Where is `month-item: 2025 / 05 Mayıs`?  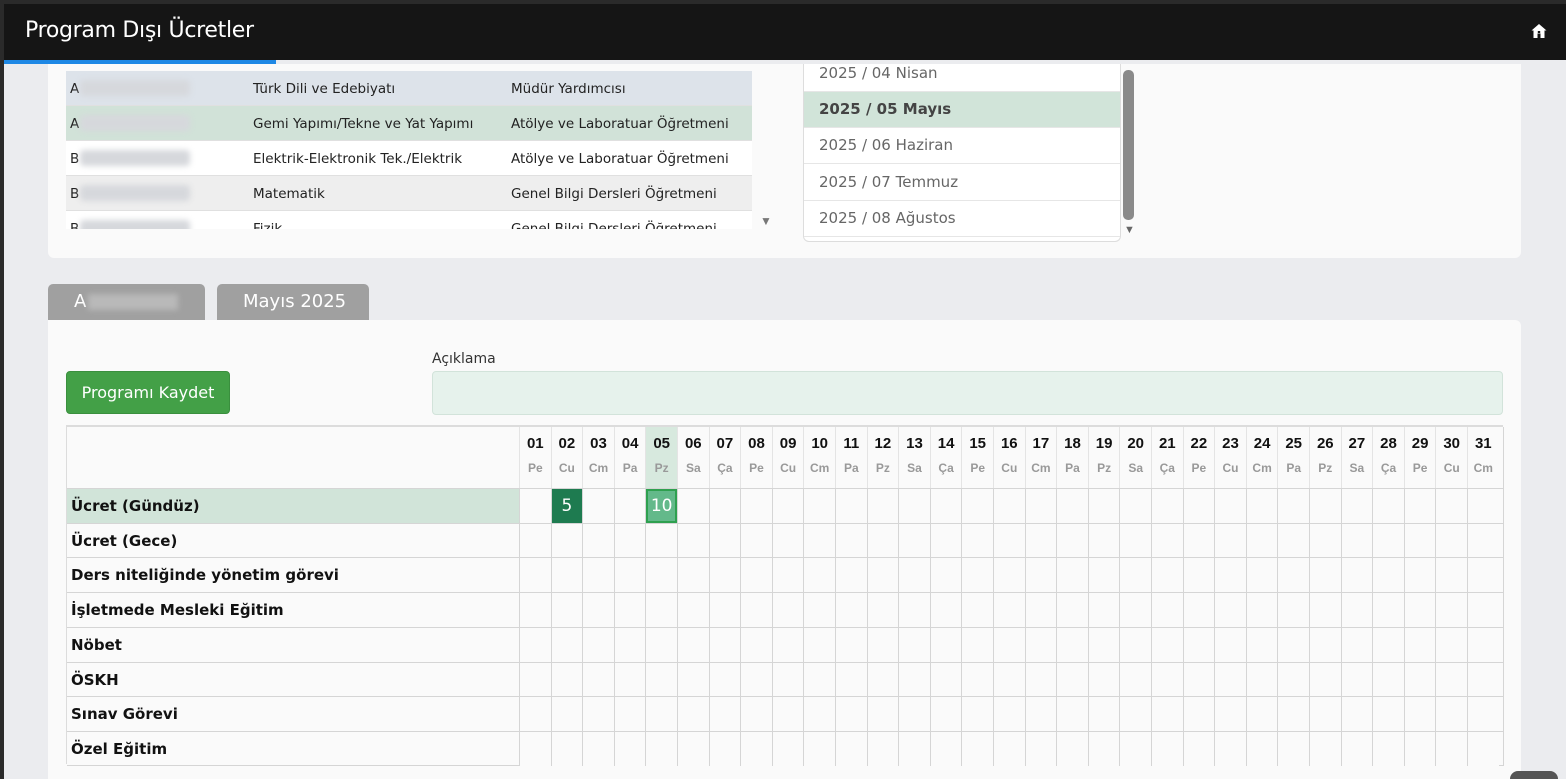
month-item: 2025 / 05 Mayıs is located at coordinates (962, 110).